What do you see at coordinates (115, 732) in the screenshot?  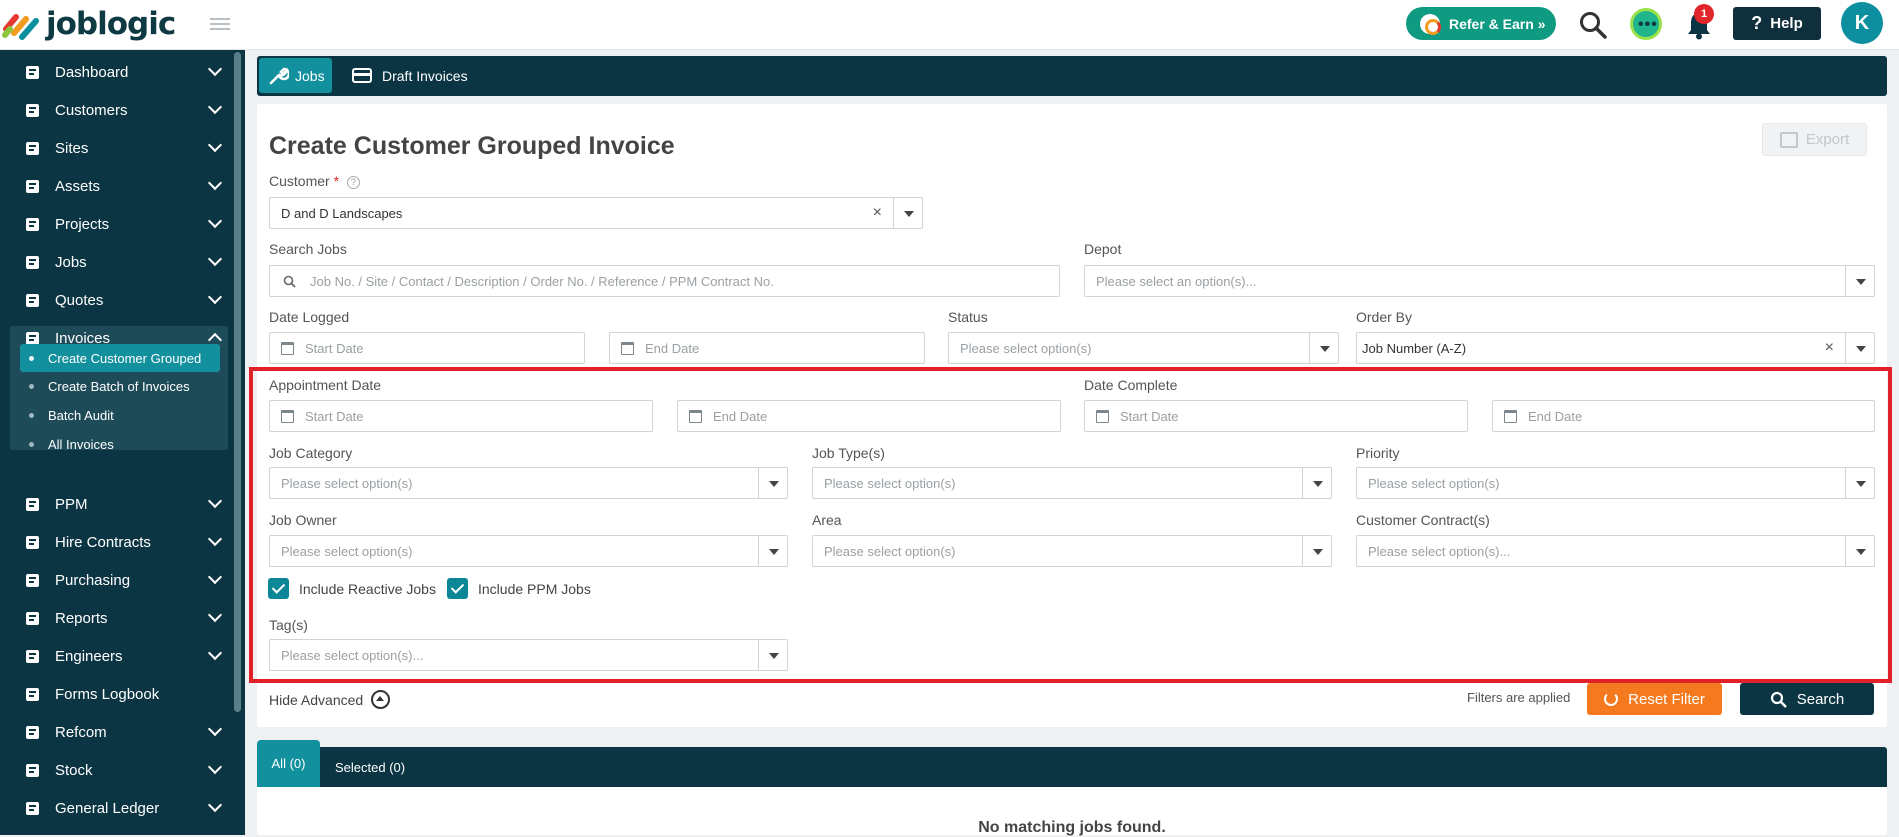 I see `sidebar-item-refcom: Refcom` at bounding box center [115, 732].